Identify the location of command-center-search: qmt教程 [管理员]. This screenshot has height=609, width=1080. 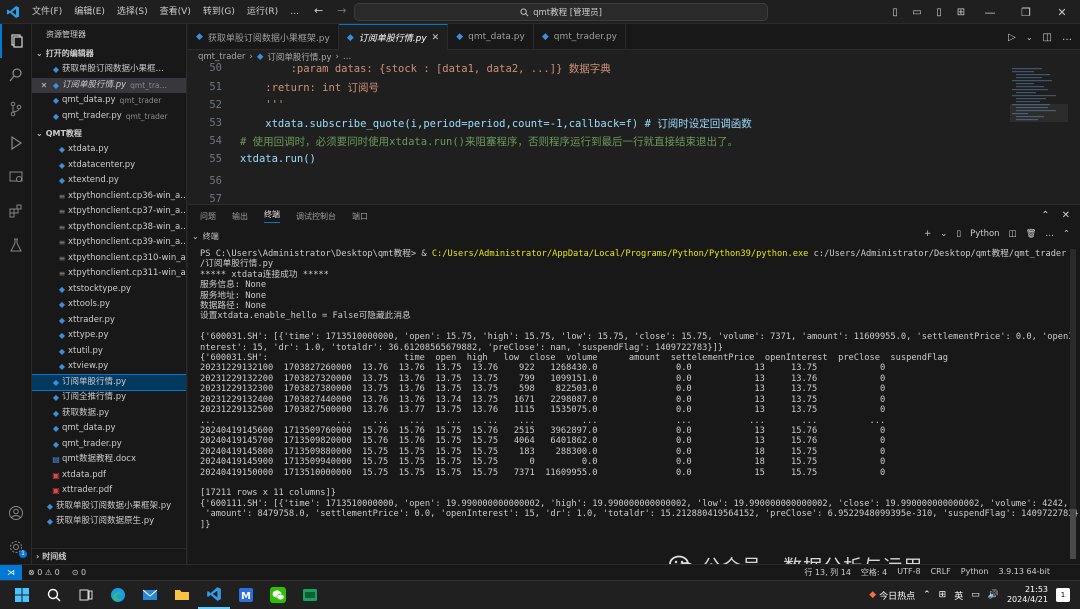
(561, 12).